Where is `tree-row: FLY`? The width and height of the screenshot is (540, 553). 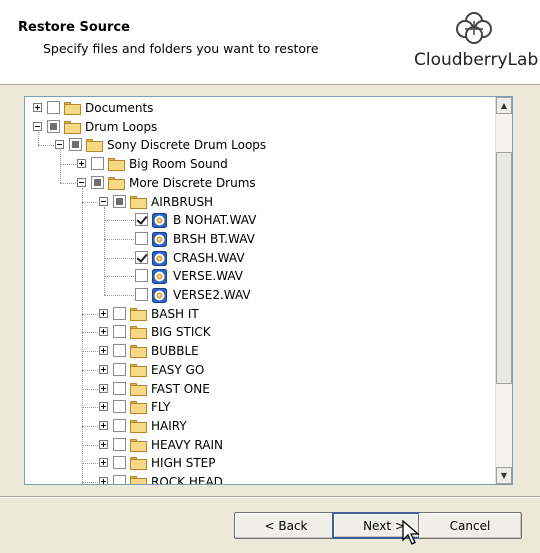
tree-row: FLY is located at coordinates (260, 407).